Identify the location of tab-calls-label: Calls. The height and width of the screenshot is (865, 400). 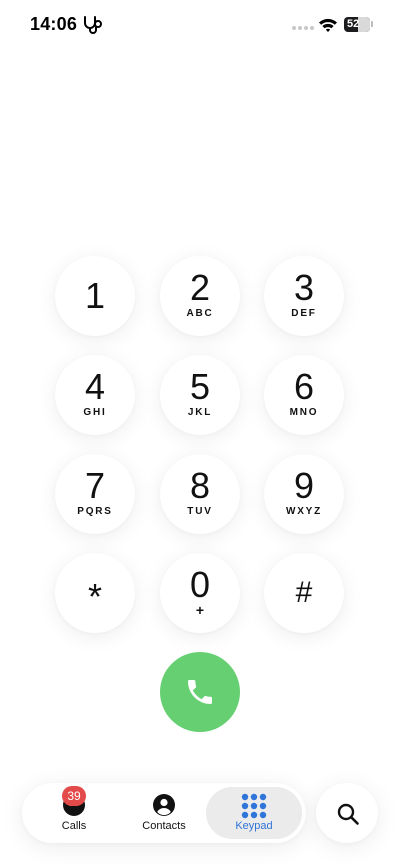
(74, 826).